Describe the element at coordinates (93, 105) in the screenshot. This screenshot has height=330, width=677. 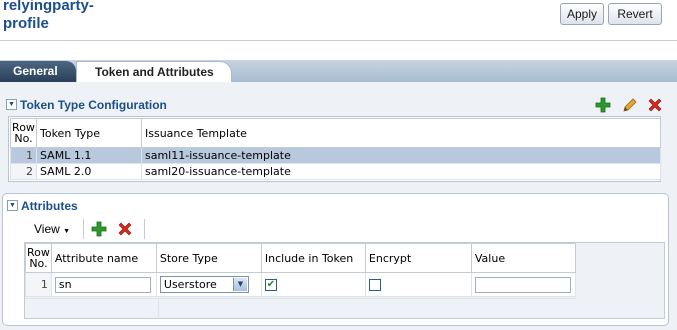
I see `token-type-config-title: Token Type Configuration` at that location.